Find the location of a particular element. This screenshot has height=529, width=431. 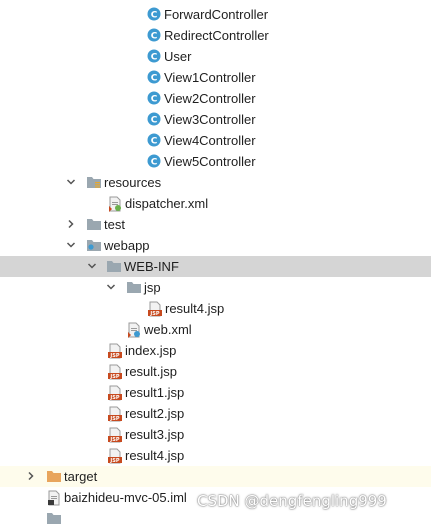

tree-item-label: View1Controller is located at coordinates (210, 77).